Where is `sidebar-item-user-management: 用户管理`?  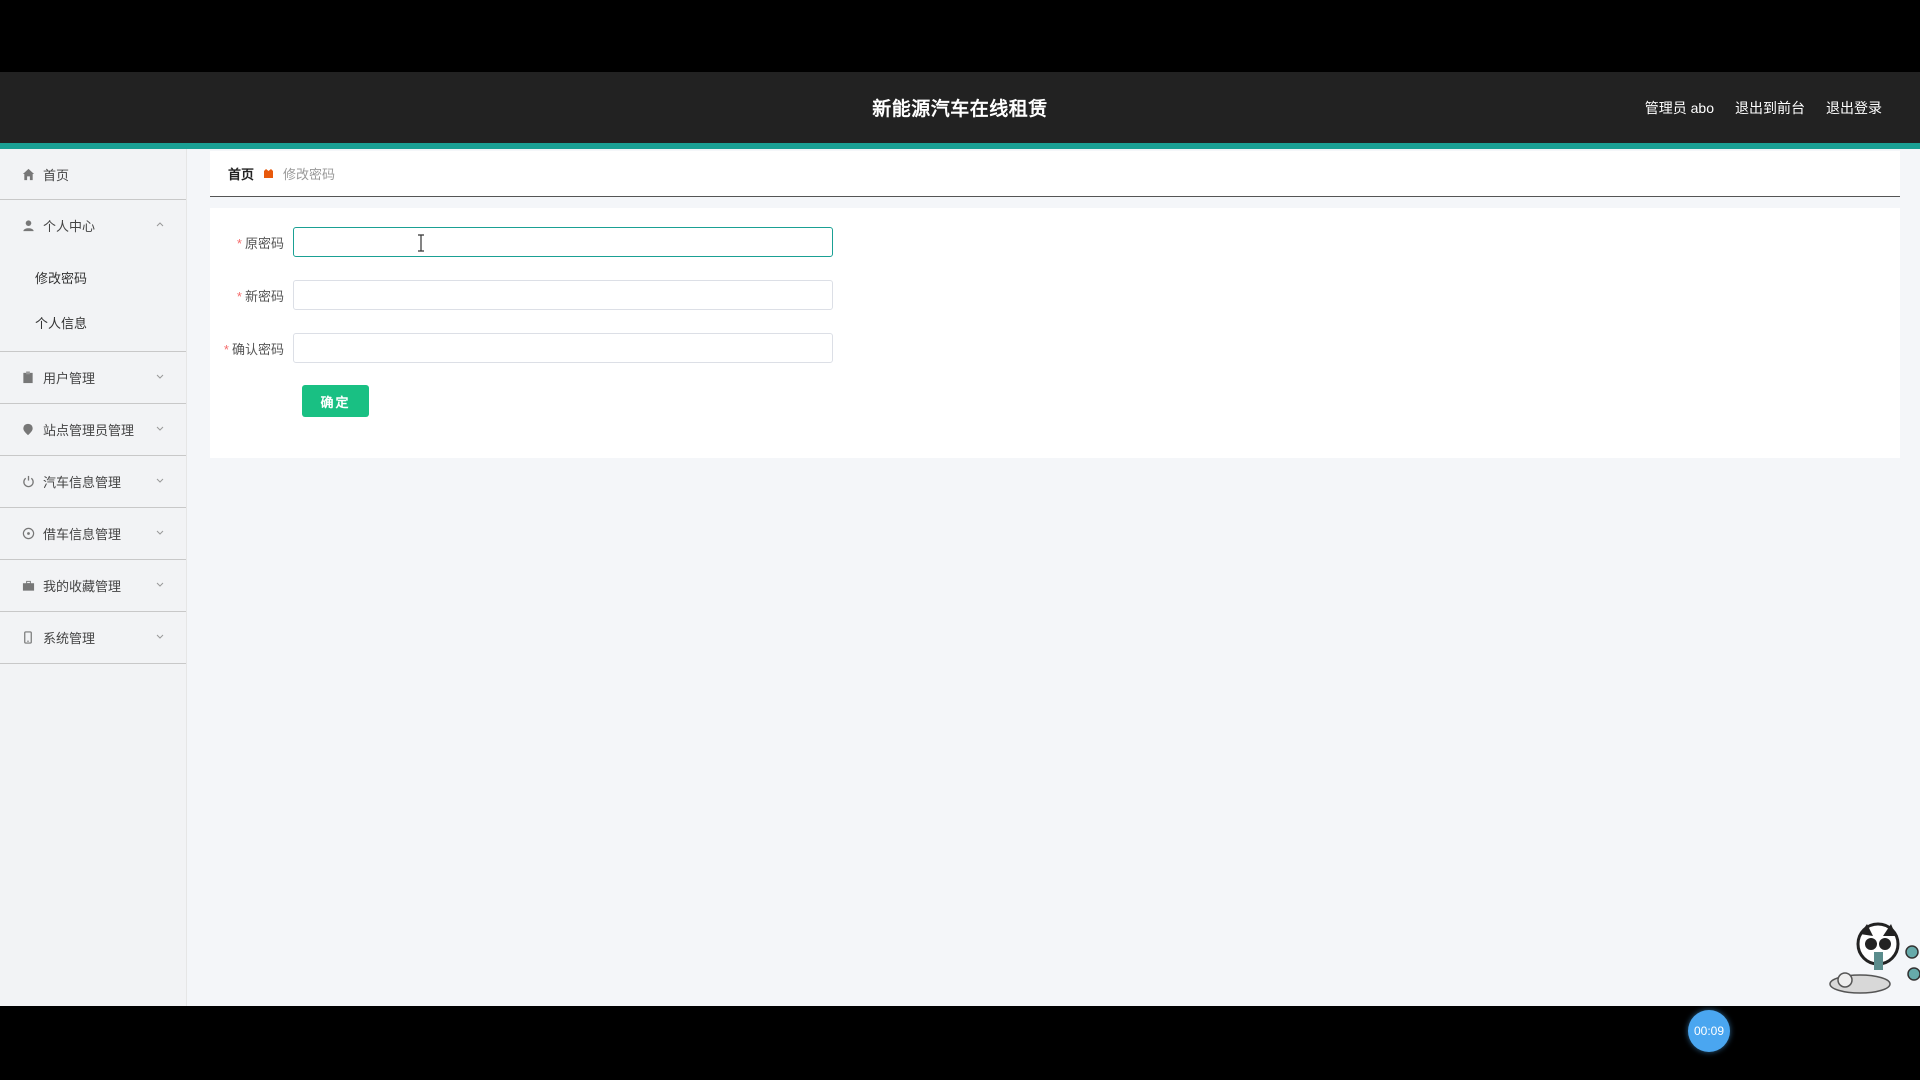
sidebar-item-user-management: 用户管理 is located at coordinates (93, 378).